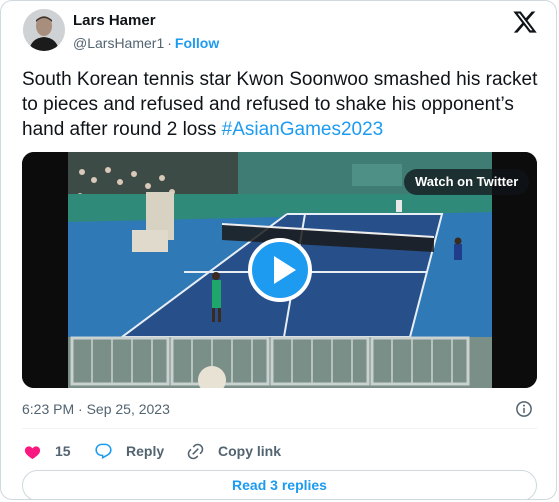 This screenshot has height=502, width=559. Describe the element at coordinates (114, 20) in the screenshot. I see `author-name: Lars Hamer` at that location.